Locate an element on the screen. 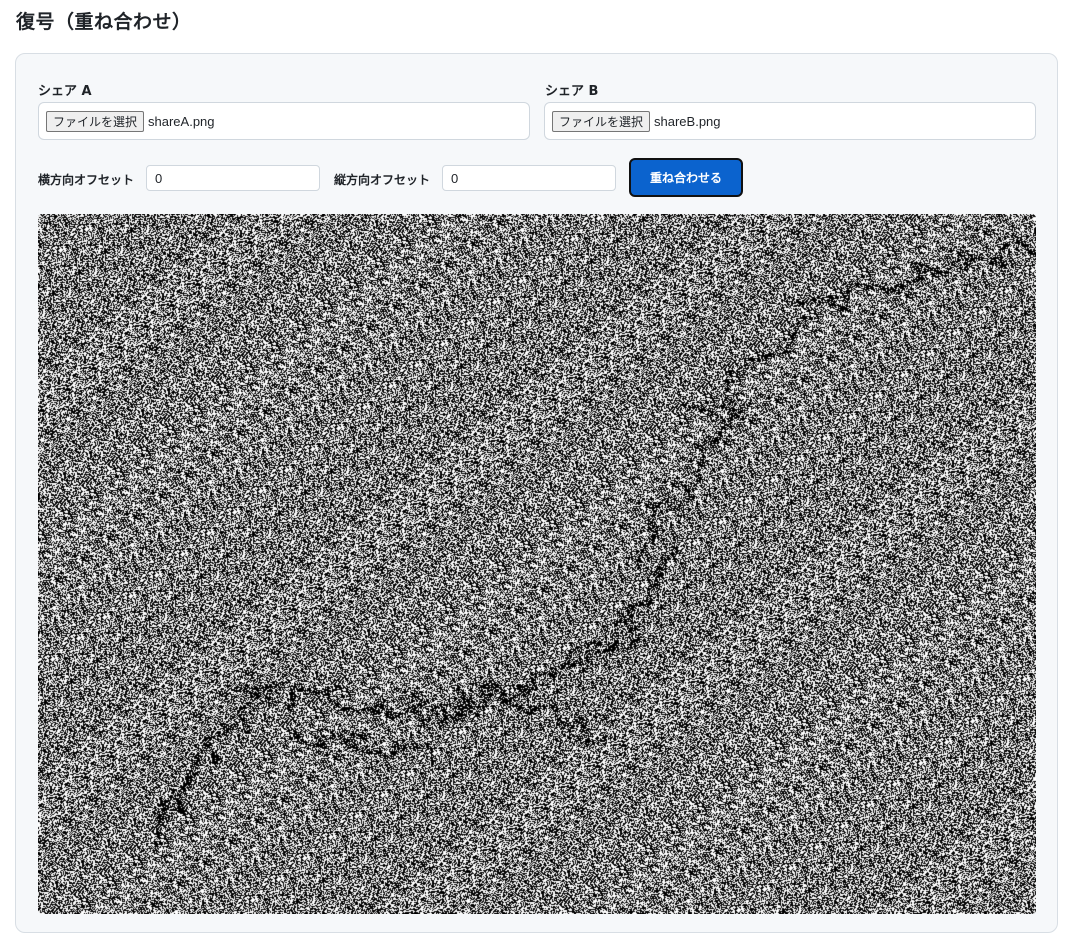 This screenshot has width=1075, height=933. vertical-offset-input is located at coordinates (529, 178).